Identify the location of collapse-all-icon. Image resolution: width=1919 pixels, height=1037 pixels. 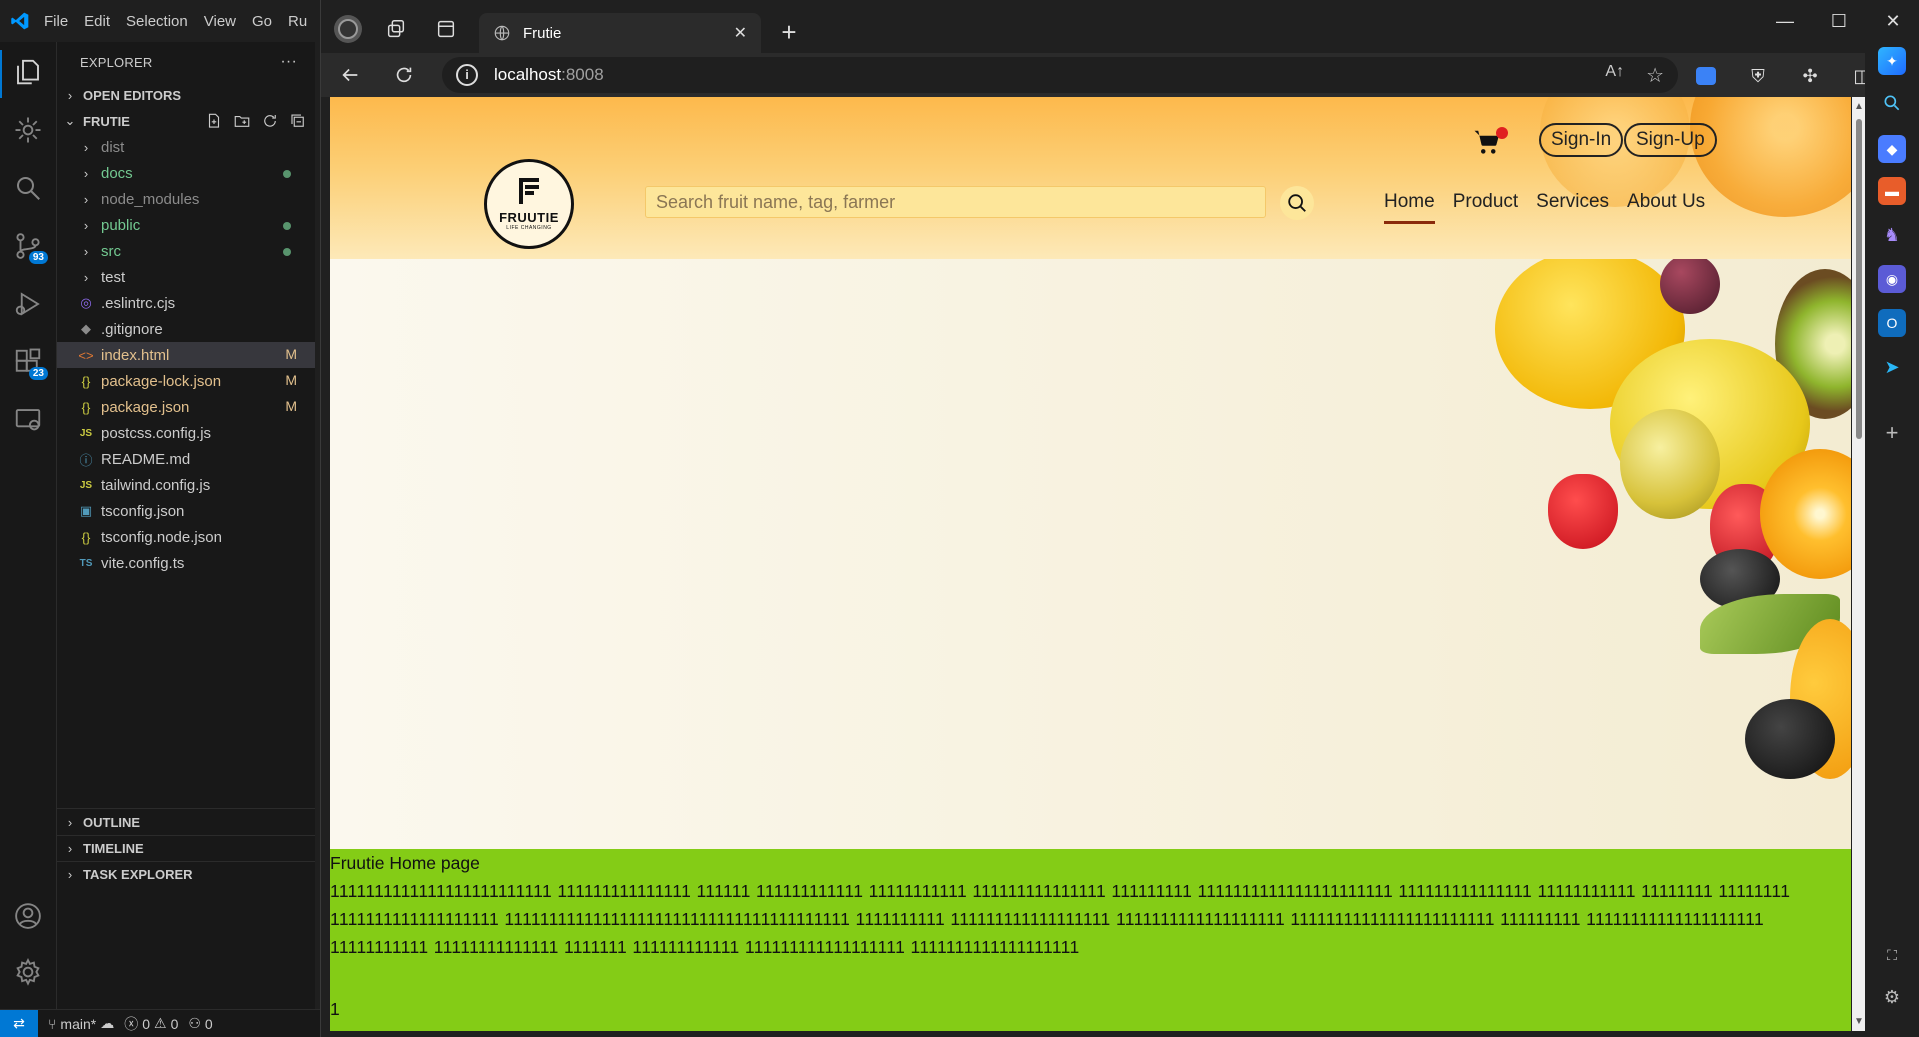
(298, 121).